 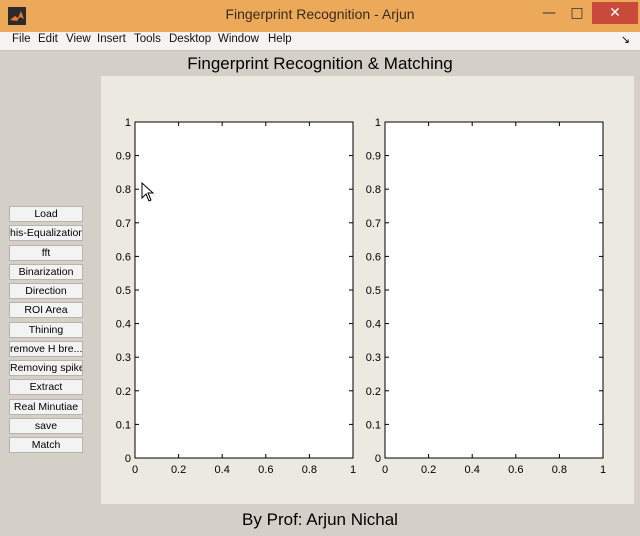 I want to click on binarization-button: Binarization, so click(x=46, y=271).